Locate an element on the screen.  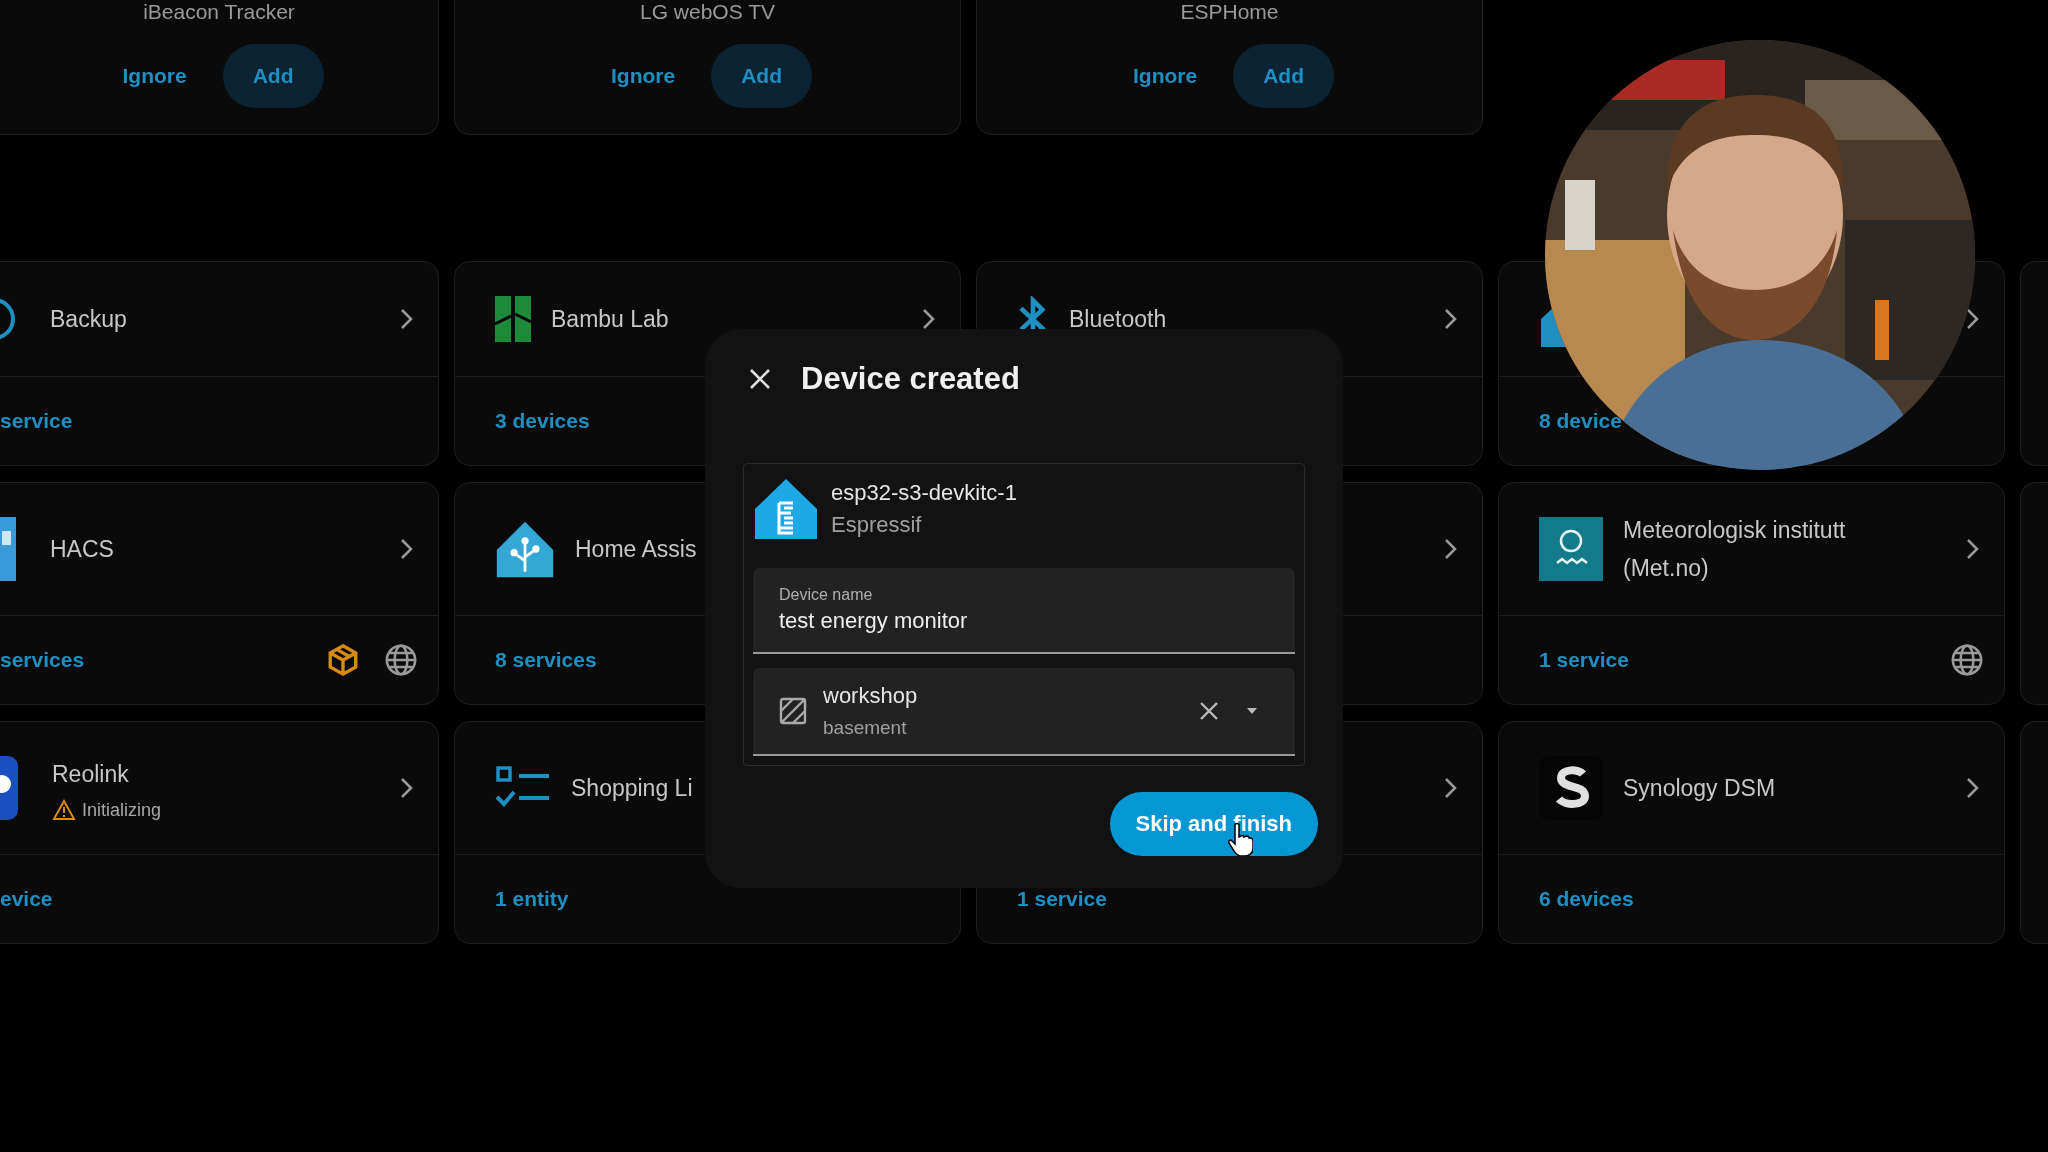
dialog-title: Device created is located at coordinates (910, 379).